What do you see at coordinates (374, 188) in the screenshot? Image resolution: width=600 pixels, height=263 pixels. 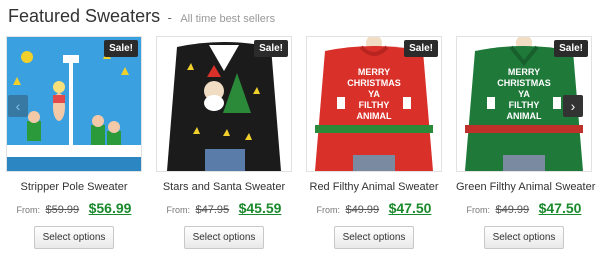 I see `product-name: Red Filthy Animal Sweater` at bounding box center [374, 188].